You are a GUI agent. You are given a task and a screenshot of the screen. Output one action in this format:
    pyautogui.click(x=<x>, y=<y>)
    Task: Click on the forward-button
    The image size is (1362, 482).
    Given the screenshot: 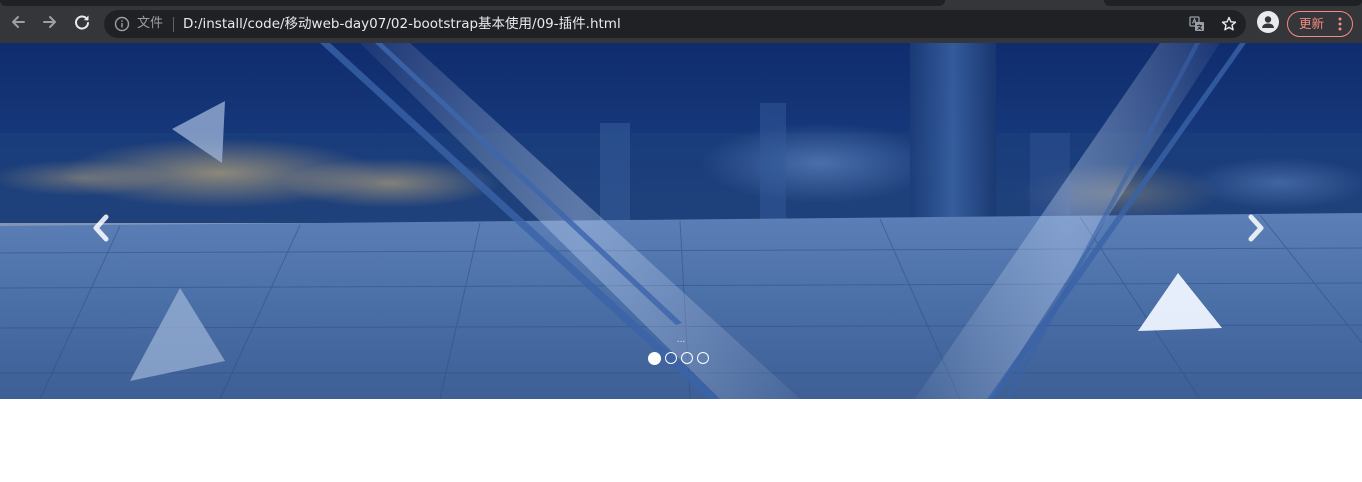 What is the action you would take?
    pyautogui.click(x=50, y=22)
    